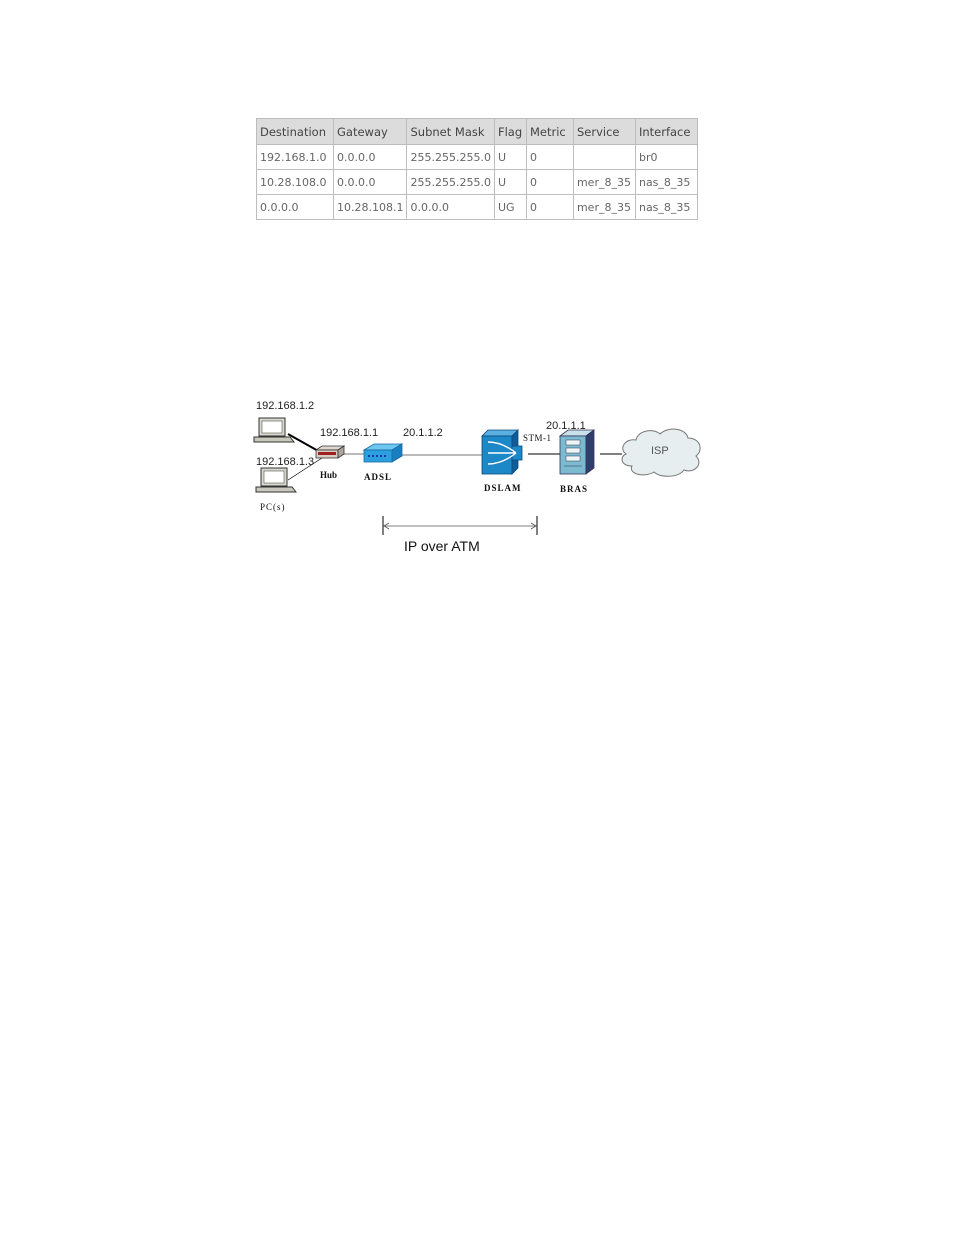 The width and height of the screenshot is (954, 1235). I want to click on dslam-label: DSLAM, so click(503, 488).